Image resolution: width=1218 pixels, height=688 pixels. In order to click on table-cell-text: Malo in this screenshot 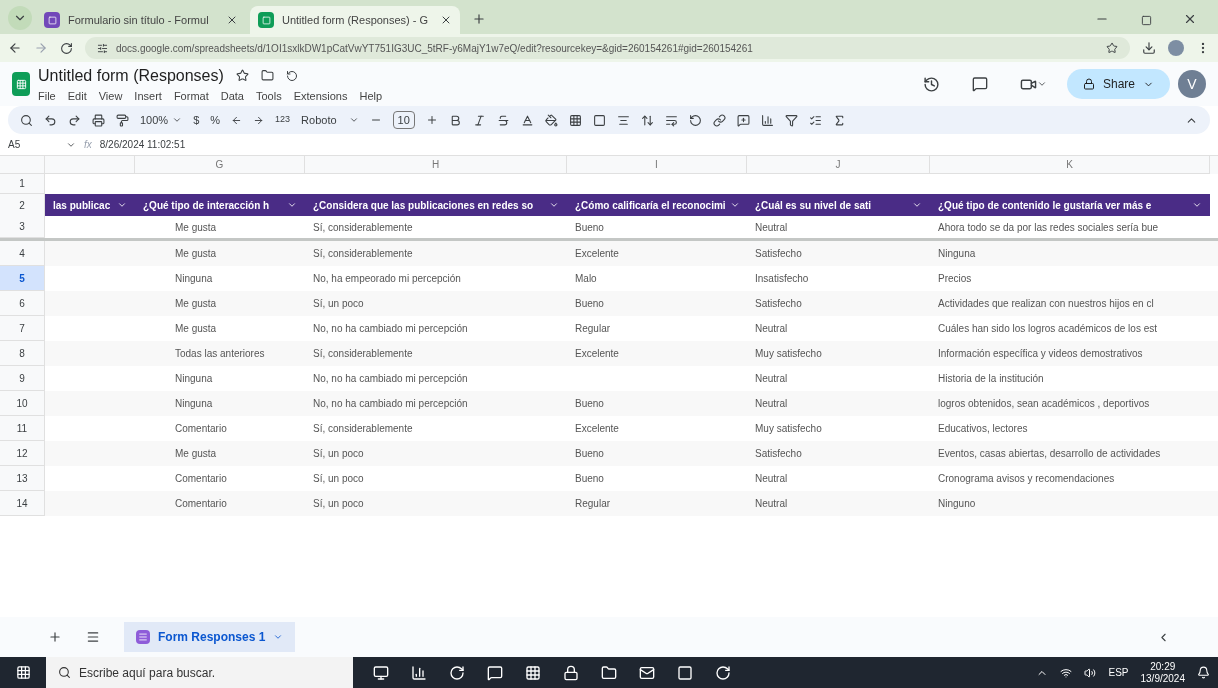, I will do `click(586, 279)`.